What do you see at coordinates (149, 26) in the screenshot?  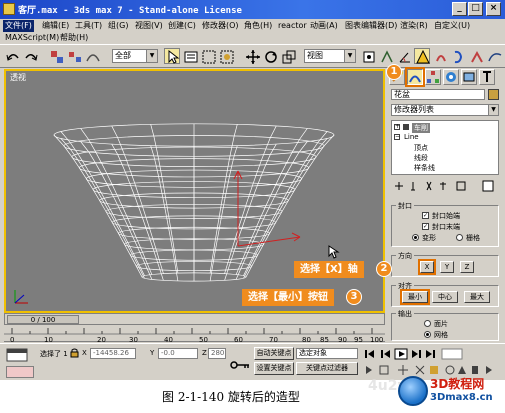 I see `menu-views: 视图(V)` at bounding box center [149, 26].